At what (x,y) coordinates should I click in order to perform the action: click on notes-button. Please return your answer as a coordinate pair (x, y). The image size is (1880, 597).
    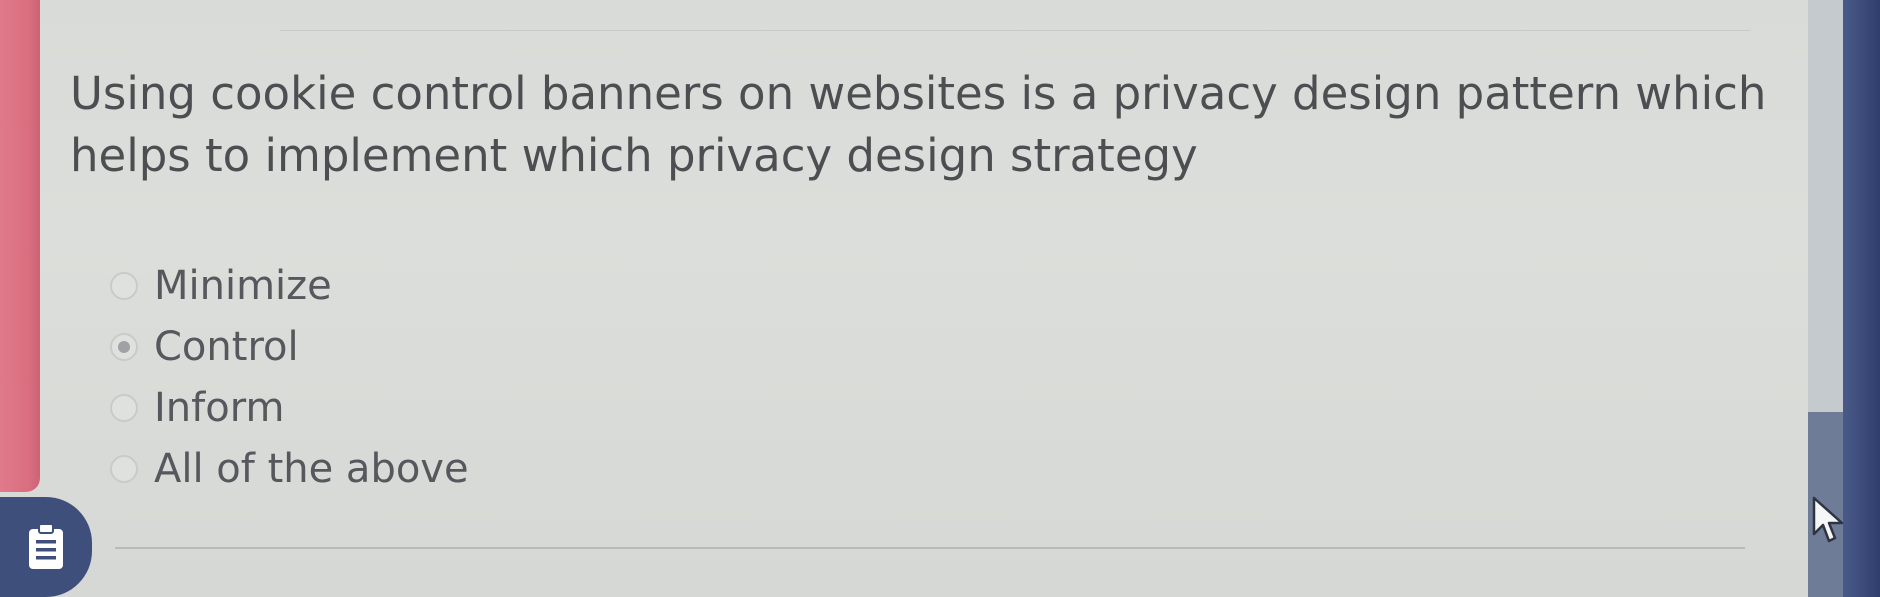
    Looking at the image, I should click on (46, 547).